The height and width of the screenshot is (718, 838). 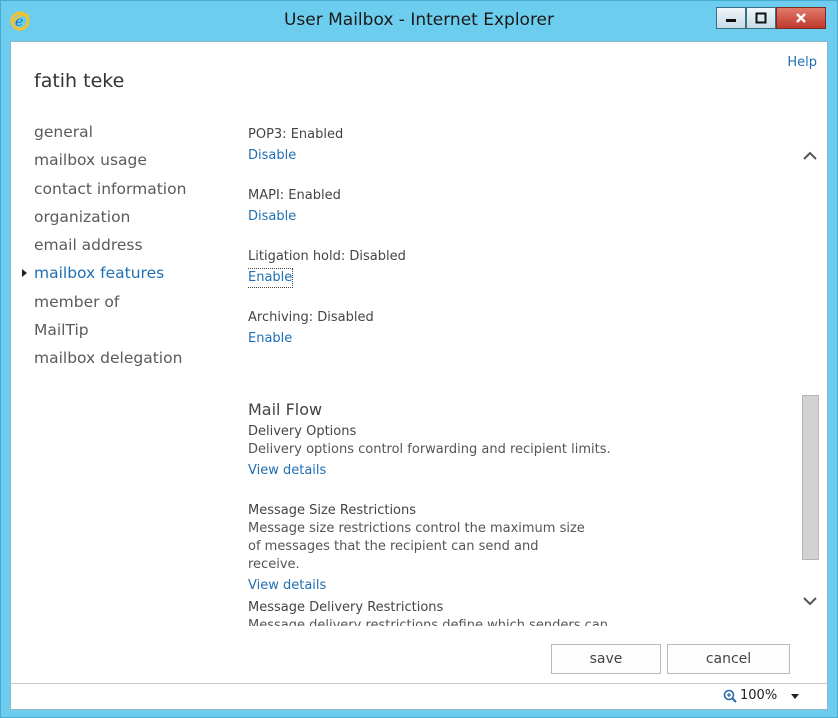 I want to click on block-title: Delivery Options, so click(x=302, y=431).